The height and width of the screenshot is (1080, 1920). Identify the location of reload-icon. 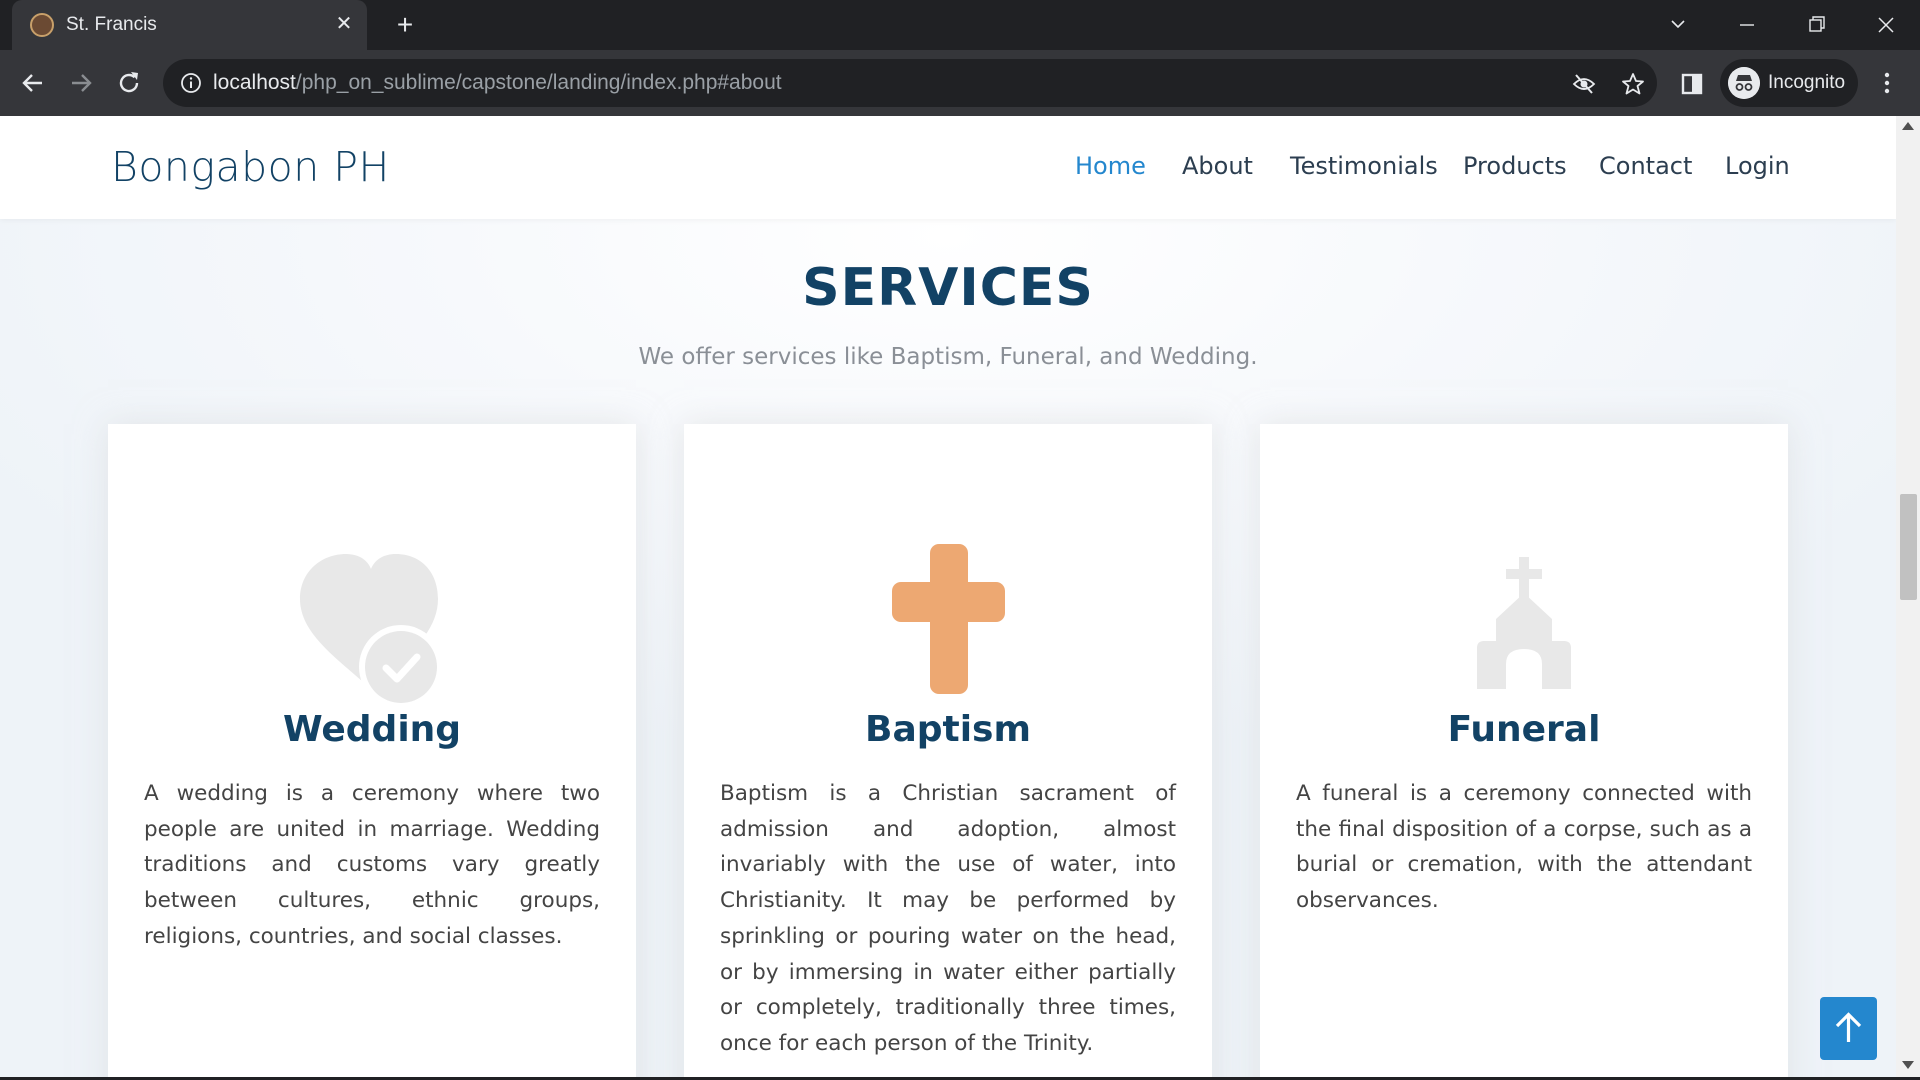
(129, 83).